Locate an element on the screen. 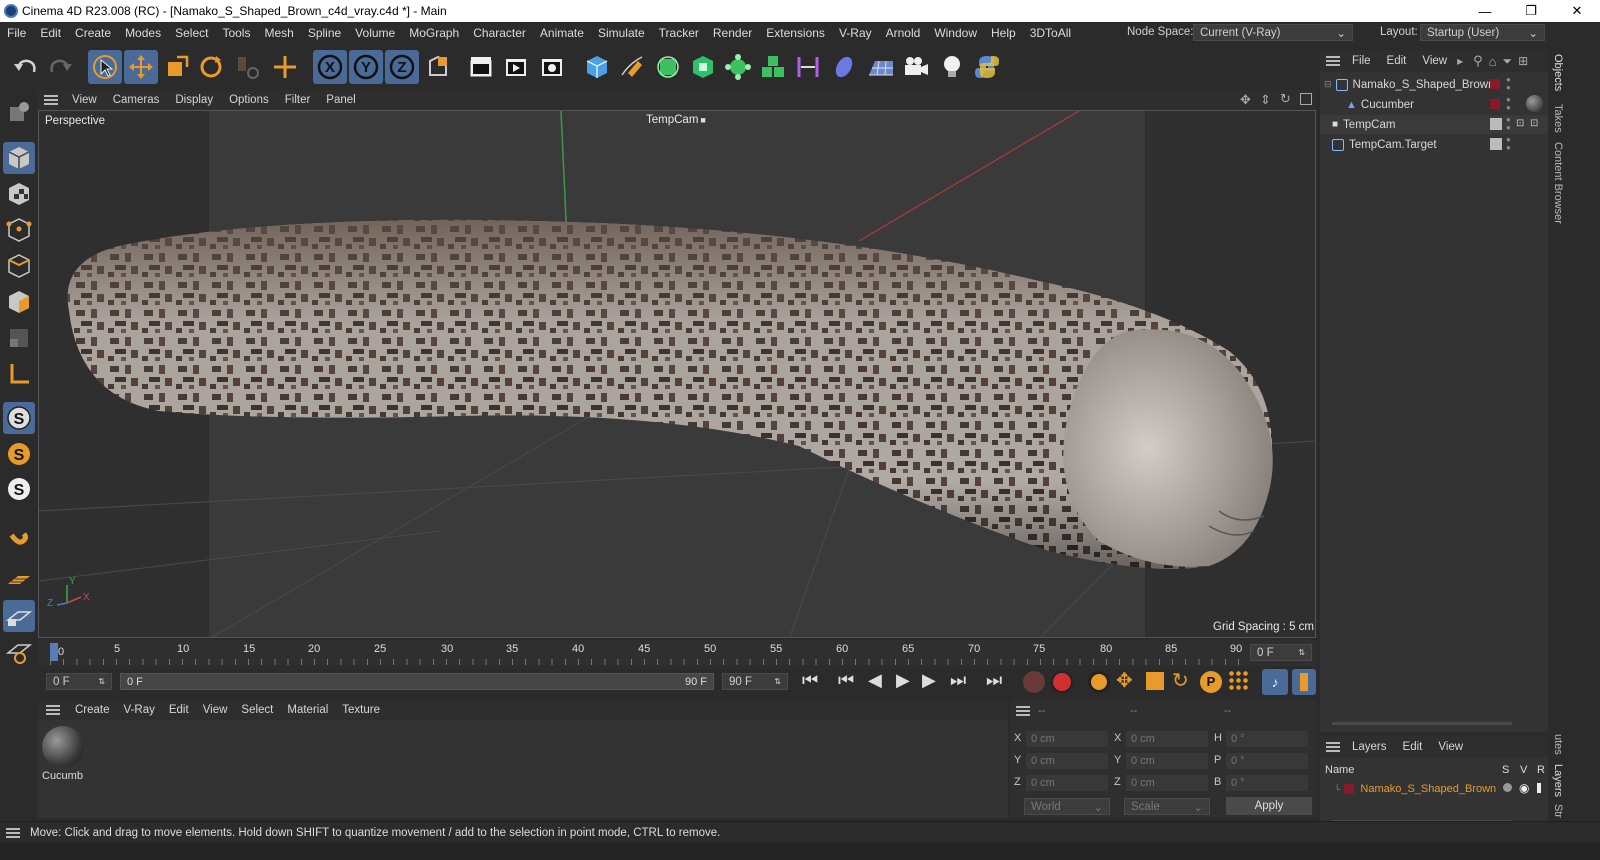 Image resolution: width=1600 pixels, height=860 pixels. tab-structure: Str is located at coordinates (1558, 811).